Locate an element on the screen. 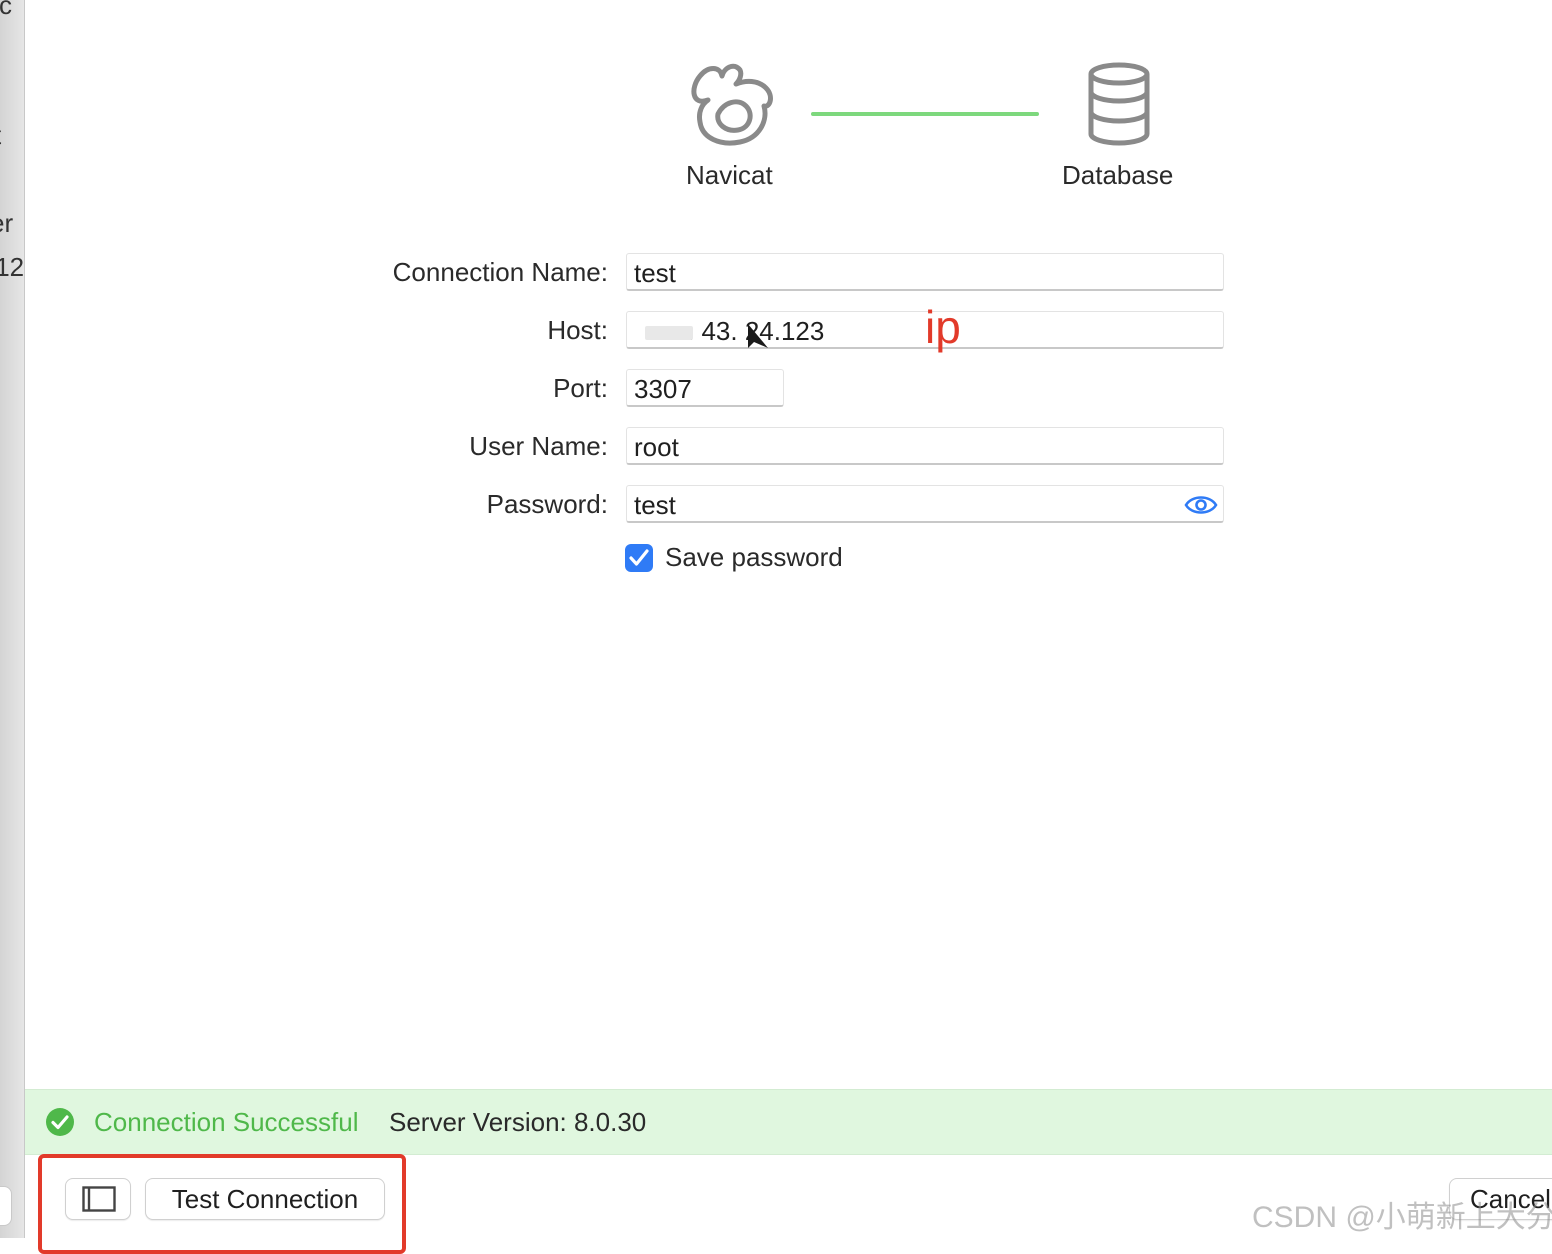  watermark: CSDN @小萌新上大分 is located at coordinates (1402, 1217).